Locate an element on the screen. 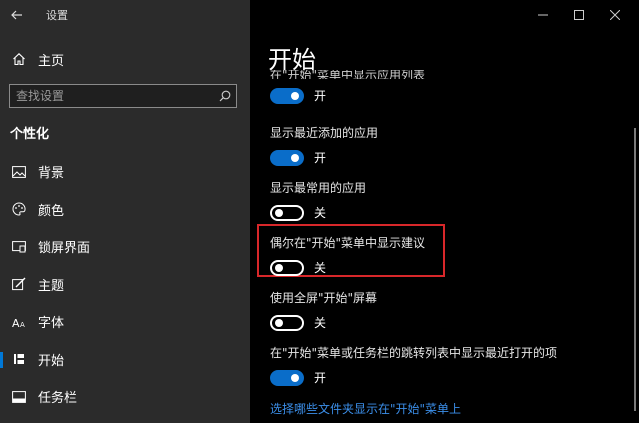  home-icon is located at coordinates (19, 59).